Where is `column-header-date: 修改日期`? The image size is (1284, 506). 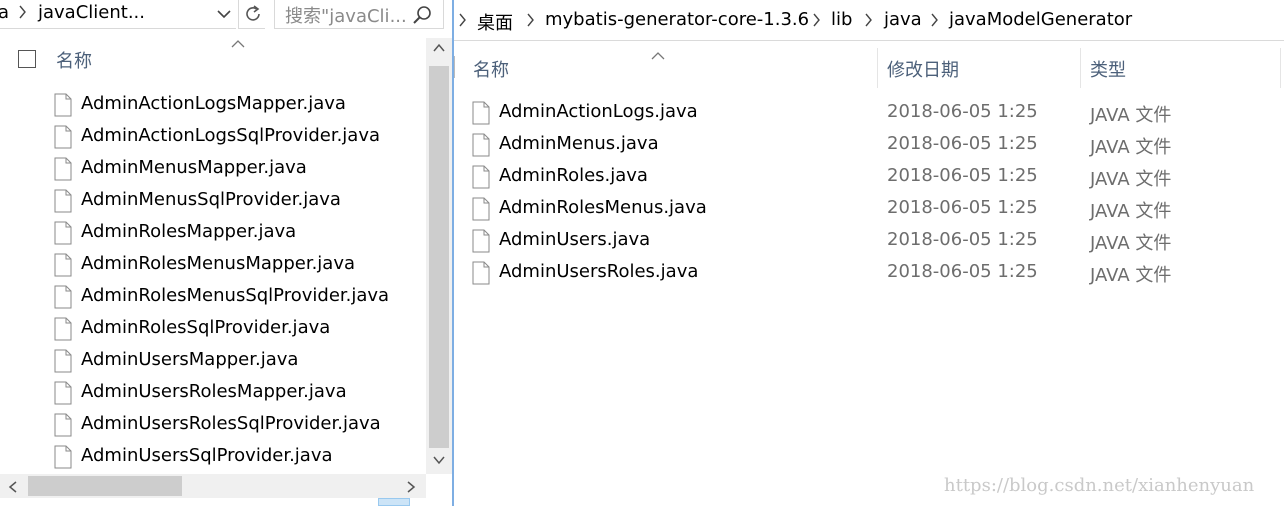
column-header-date: 修改日期 is located at coordinates (923, 69).